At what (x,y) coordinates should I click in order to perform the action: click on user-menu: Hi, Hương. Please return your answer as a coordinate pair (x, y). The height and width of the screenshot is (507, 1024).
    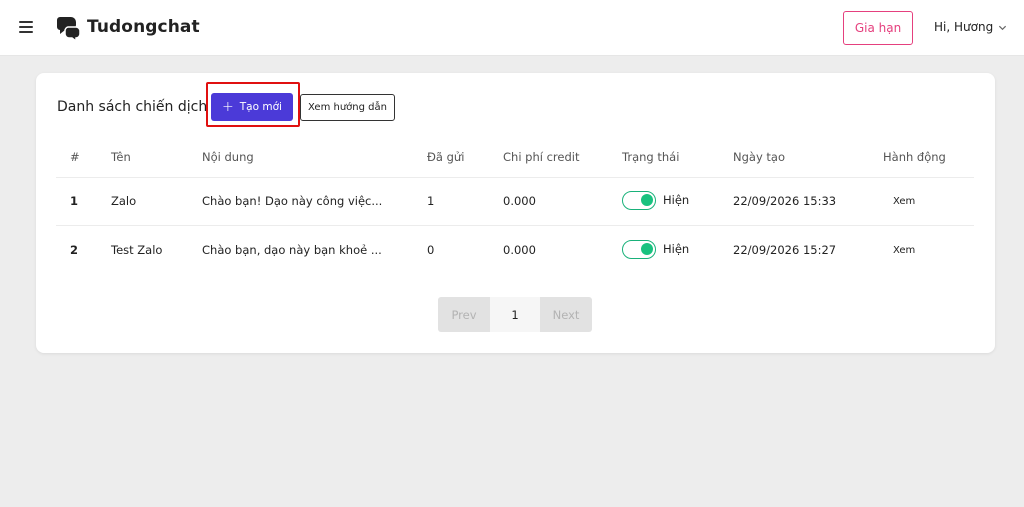
    Looking at the image, I should click on (970, 27).